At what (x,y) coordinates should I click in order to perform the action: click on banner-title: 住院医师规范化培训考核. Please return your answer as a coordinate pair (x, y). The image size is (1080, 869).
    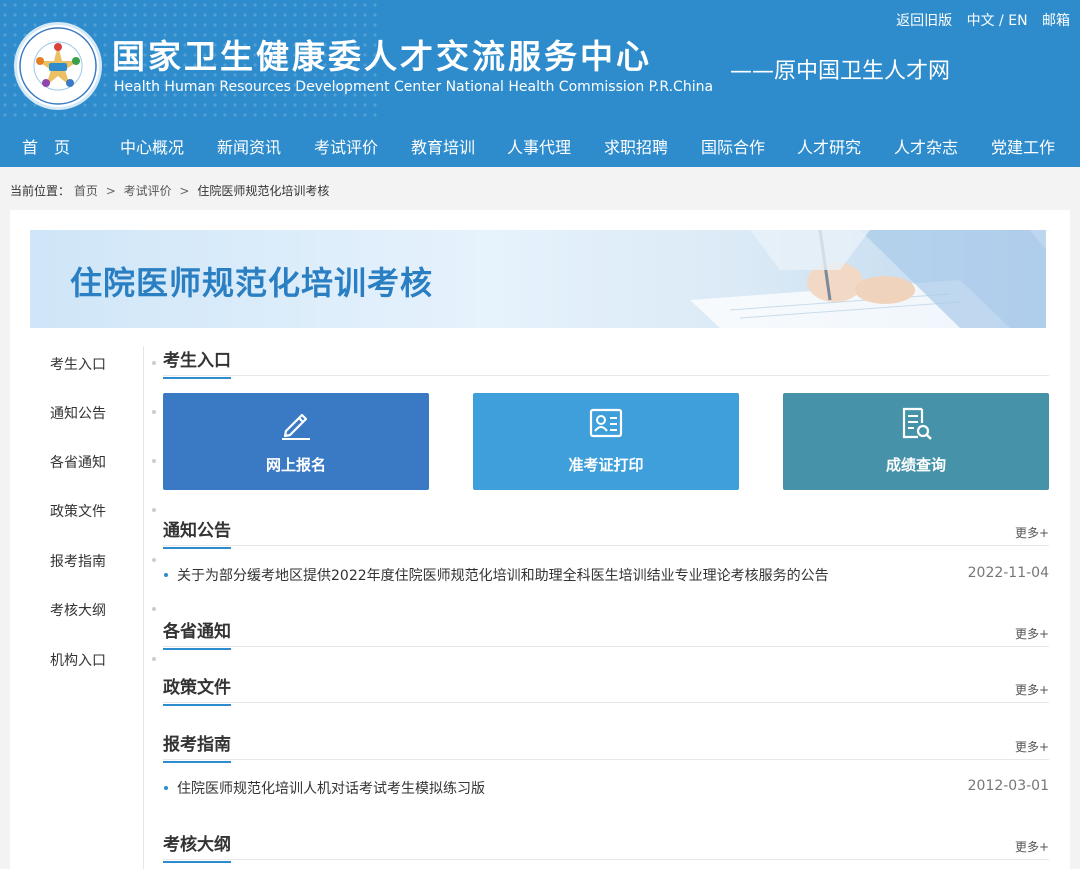
    Looking at the image, I should click on (252, 283).